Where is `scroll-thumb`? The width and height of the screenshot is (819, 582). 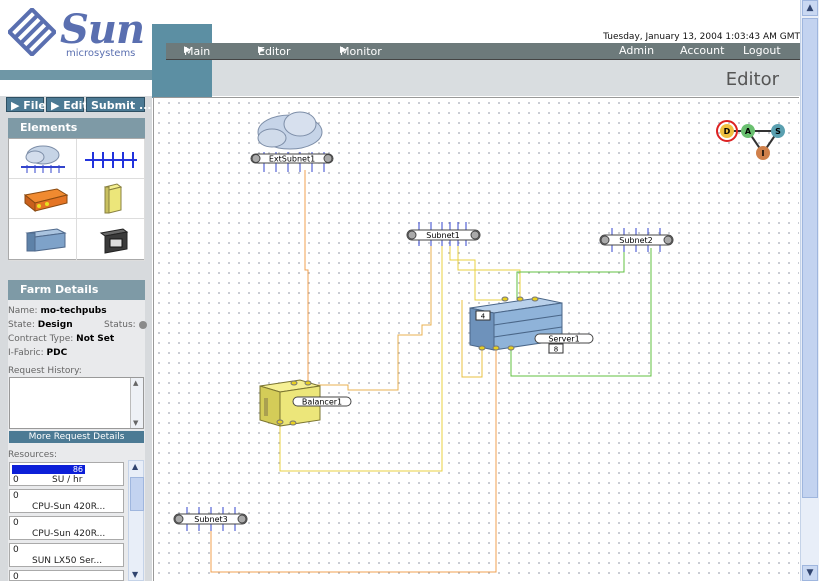 scroll-thumb is located at coordinates (810, 258).